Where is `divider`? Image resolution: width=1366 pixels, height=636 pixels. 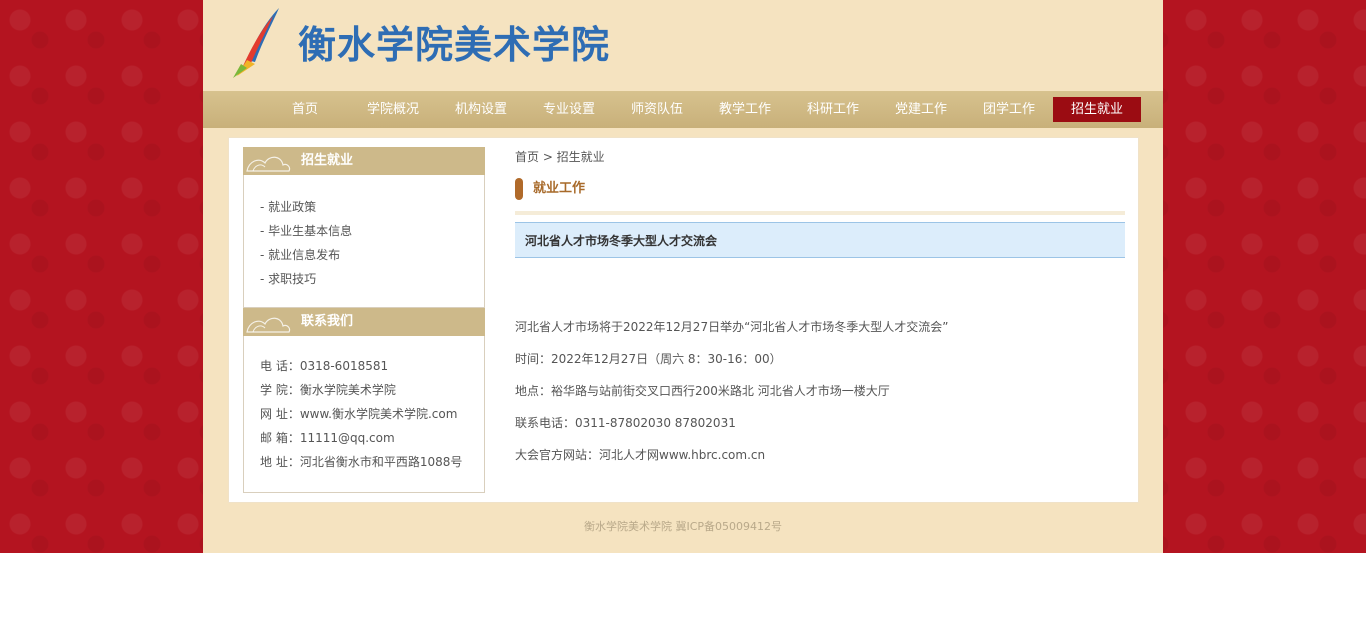 divider is located at coordinates (820, 213).